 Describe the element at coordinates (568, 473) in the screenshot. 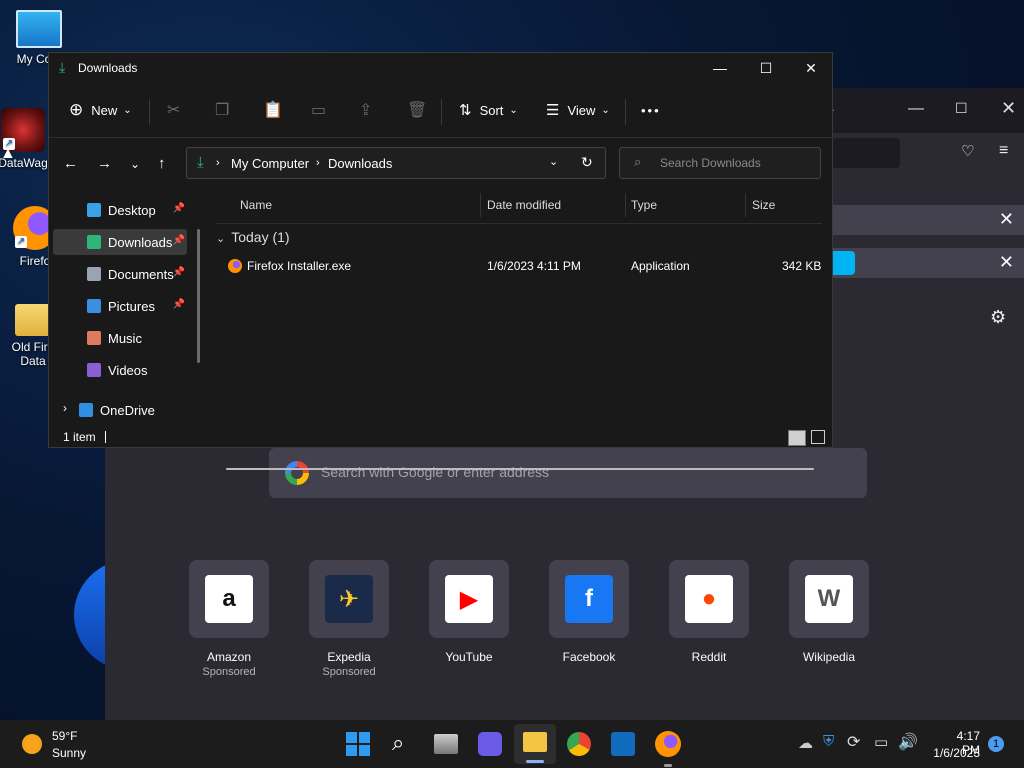

I see `google-search-box: Search with Google or enter address` at that location.